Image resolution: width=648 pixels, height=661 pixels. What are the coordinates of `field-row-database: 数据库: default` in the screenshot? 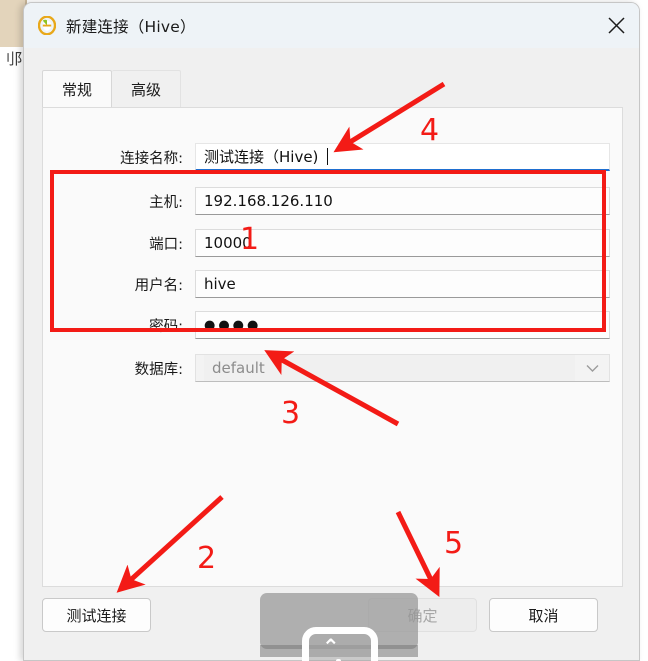 It's located at (332, 368).